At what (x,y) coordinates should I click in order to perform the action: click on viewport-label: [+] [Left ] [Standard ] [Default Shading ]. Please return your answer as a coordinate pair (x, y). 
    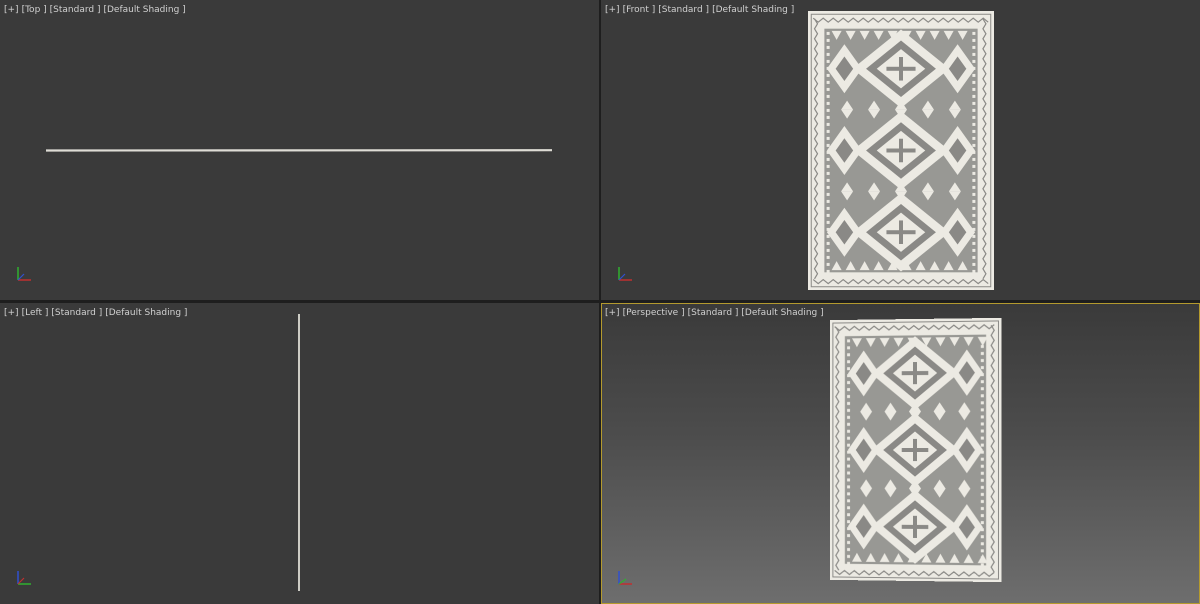
    Looking at the image, I should click on (97, 313).